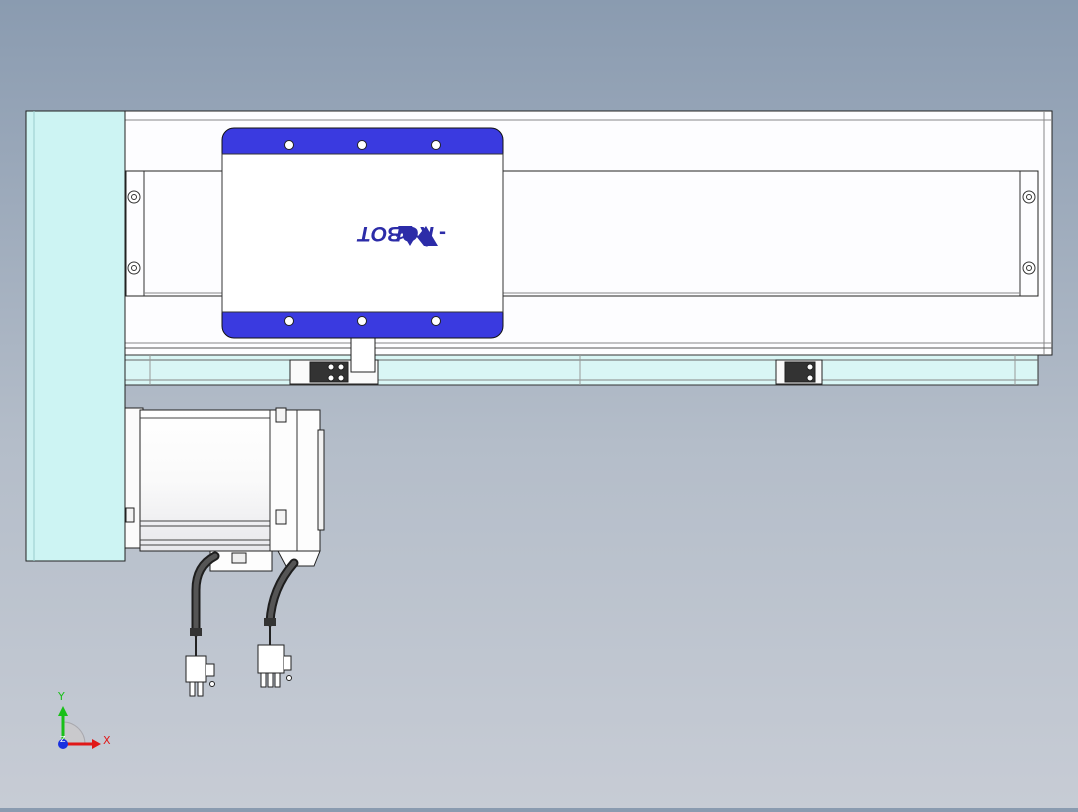  What do you see at coordinates (84, 719) in the screenshot?
I see `coordinate-triad-icon: X Y Z` at bounding box center [84, 719].